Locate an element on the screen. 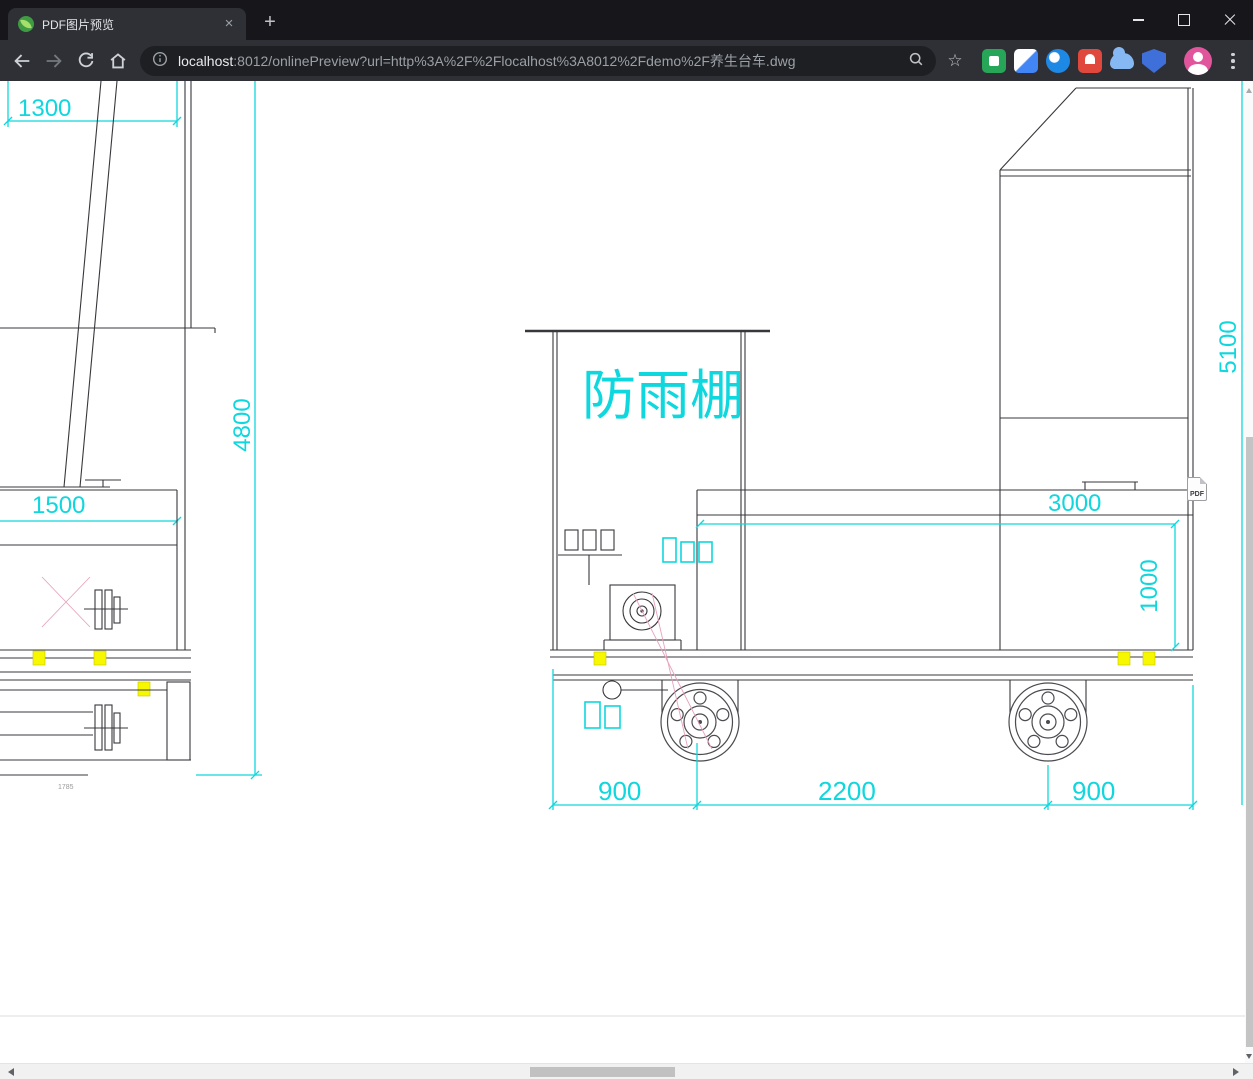 The height and width of the screenshot is (1079, 1253). extension-icon-cloud is located at coordinates (1122, 58).